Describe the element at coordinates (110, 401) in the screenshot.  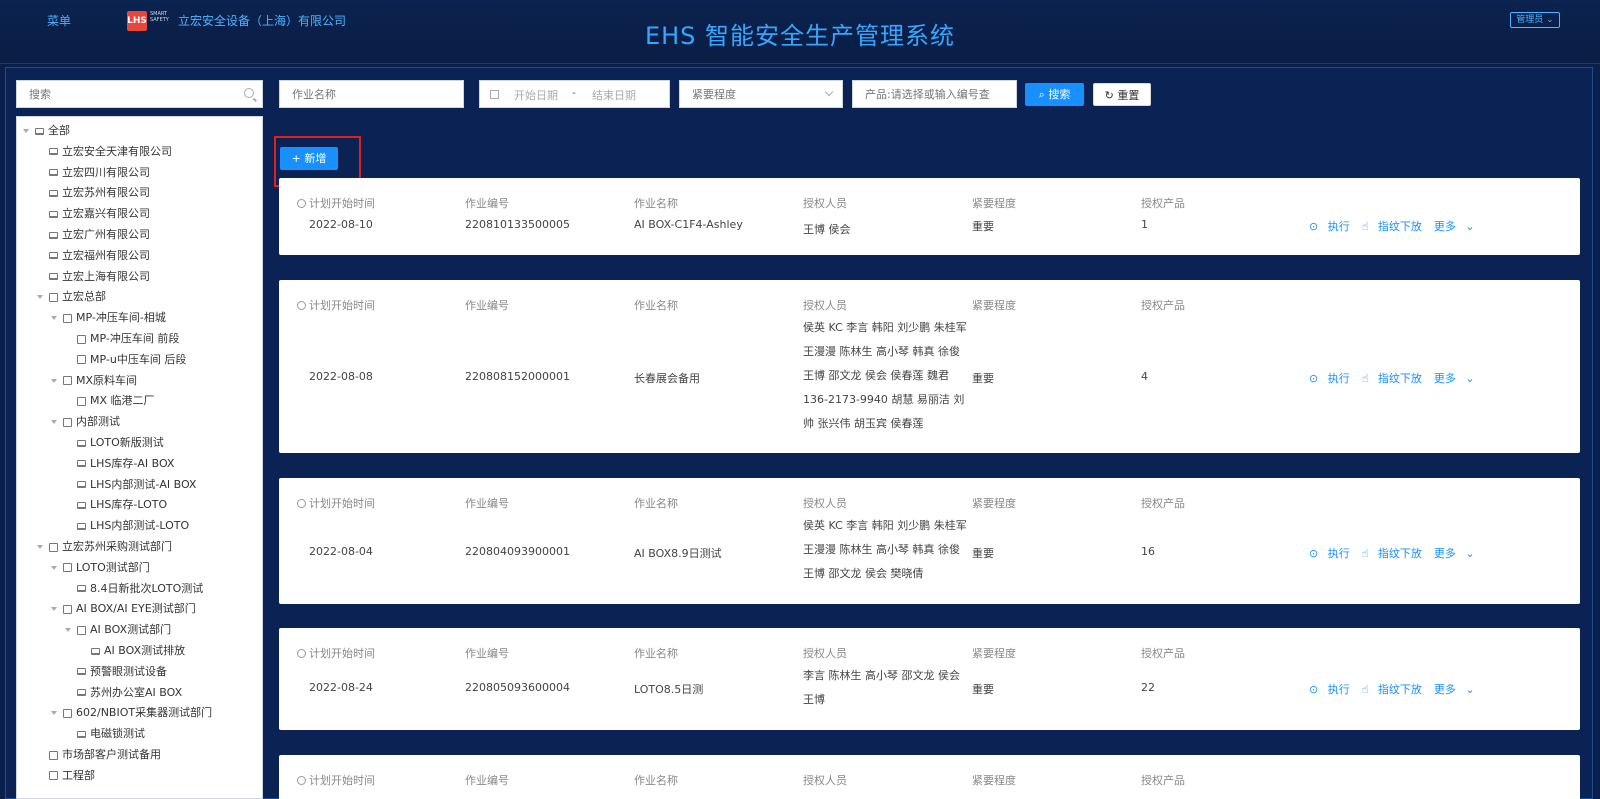
I see `tree-node: MX 临港二厂` at that location.